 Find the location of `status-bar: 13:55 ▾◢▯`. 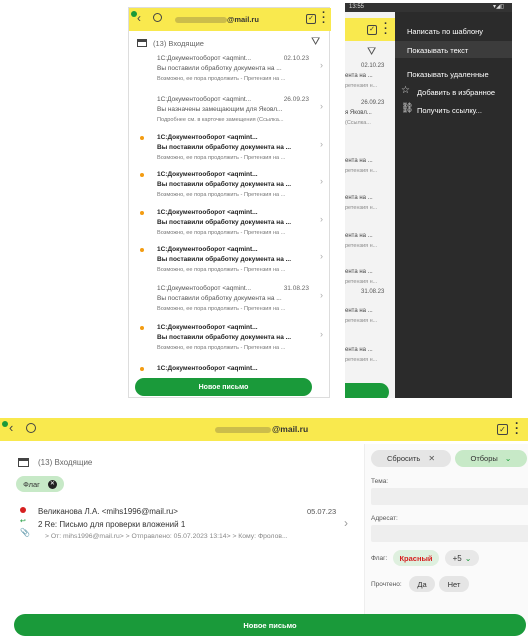

status-bar: 13:55 ▾◢▯ is located at coordinates (428, 7).